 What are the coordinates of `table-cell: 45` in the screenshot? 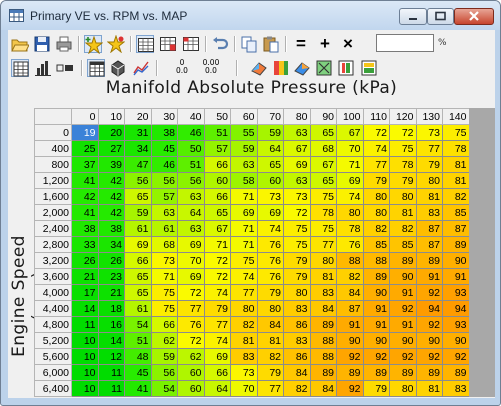 It's located at (164, 148).